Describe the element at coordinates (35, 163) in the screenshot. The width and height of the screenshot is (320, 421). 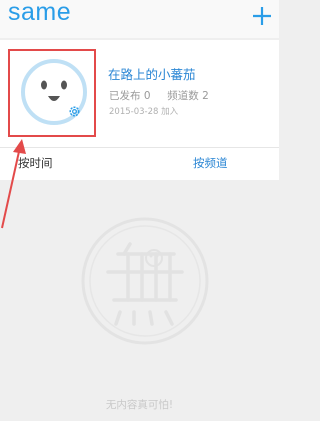
I see `tab-by-time: 按时间` at that location.